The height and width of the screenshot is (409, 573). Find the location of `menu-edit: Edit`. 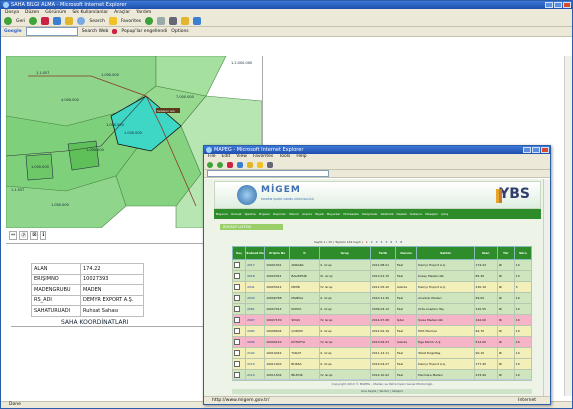

menu-edit: Edit is located at coordinates (226, 157).